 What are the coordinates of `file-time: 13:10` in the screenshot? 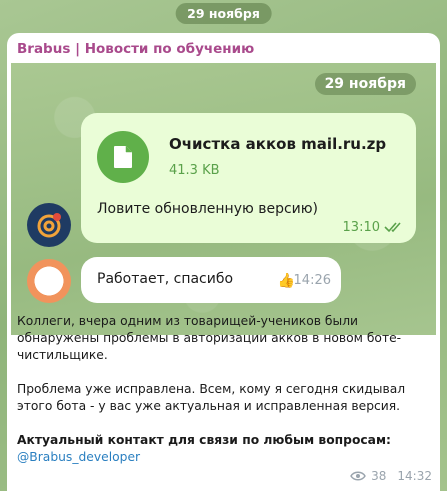 It's located at (361, 227).